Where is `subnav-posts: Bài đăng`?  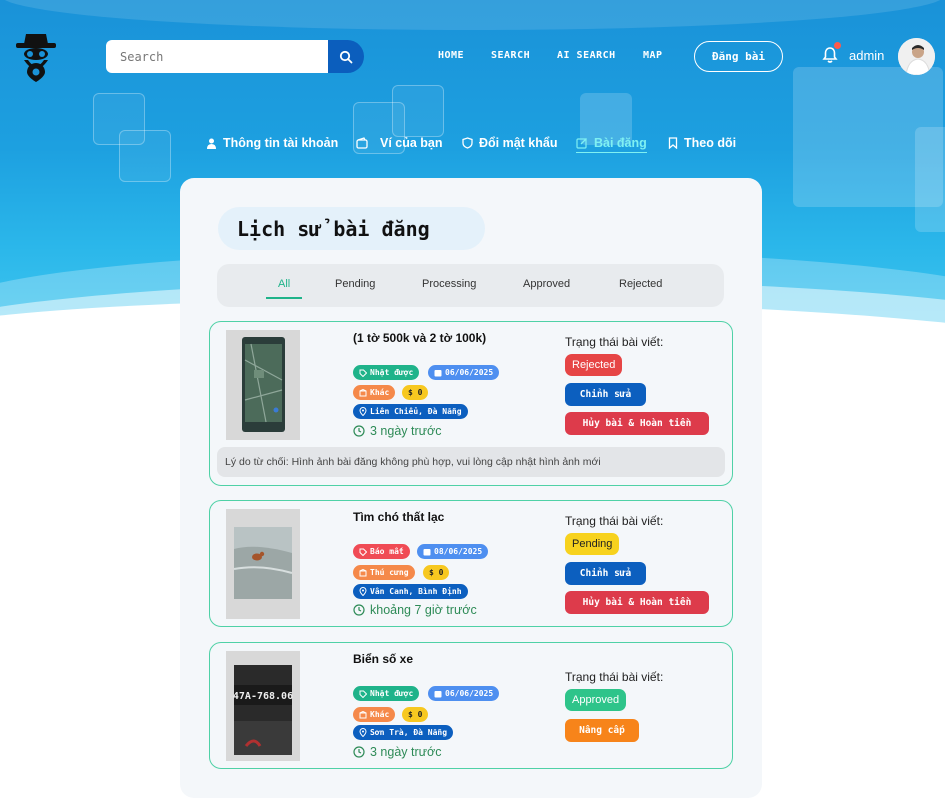
subnav-posts: Bài đăng is located at coordinates (611, 143).